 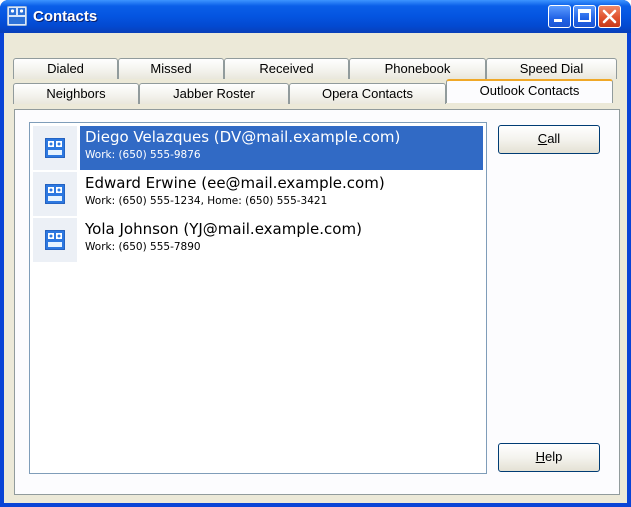 I want to click on close-icon, so click(x=609, y=16).